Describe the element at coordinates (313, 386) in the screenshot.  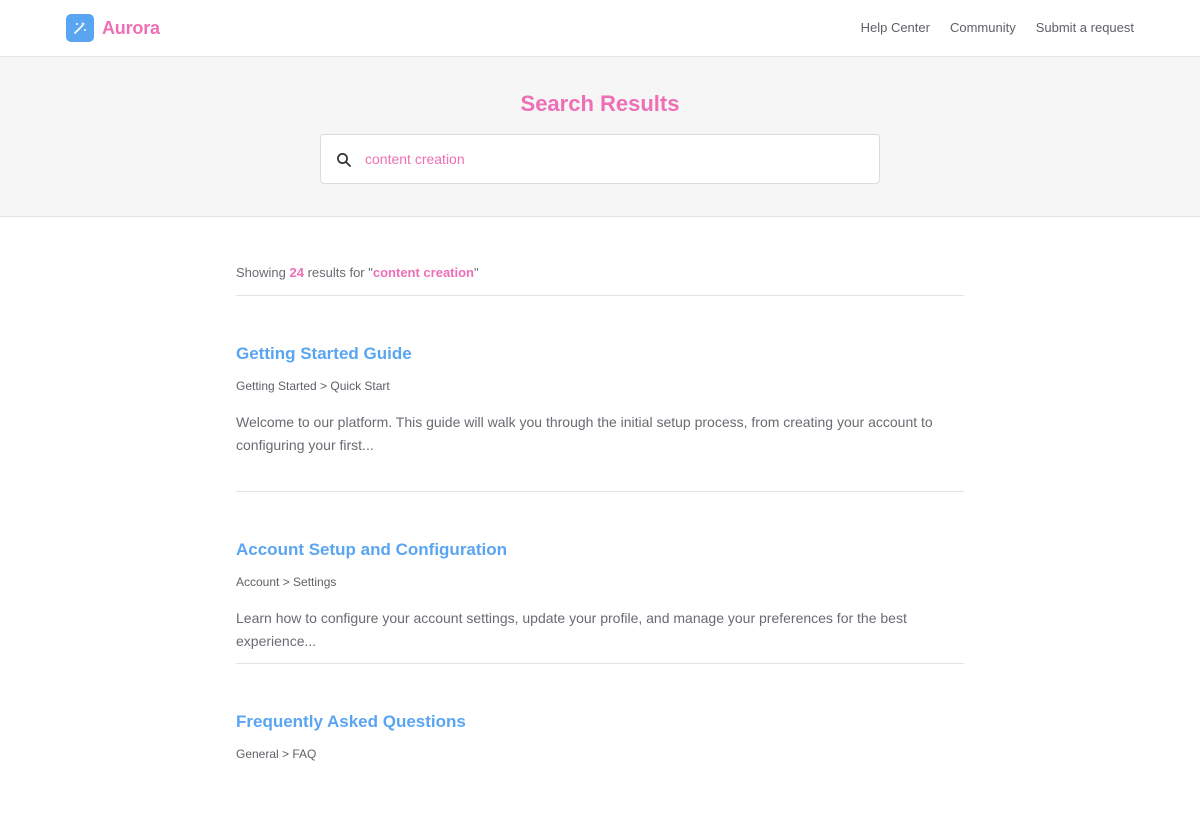
I see `result-breadcrumb: Getting Started > Quick Start` at that location.